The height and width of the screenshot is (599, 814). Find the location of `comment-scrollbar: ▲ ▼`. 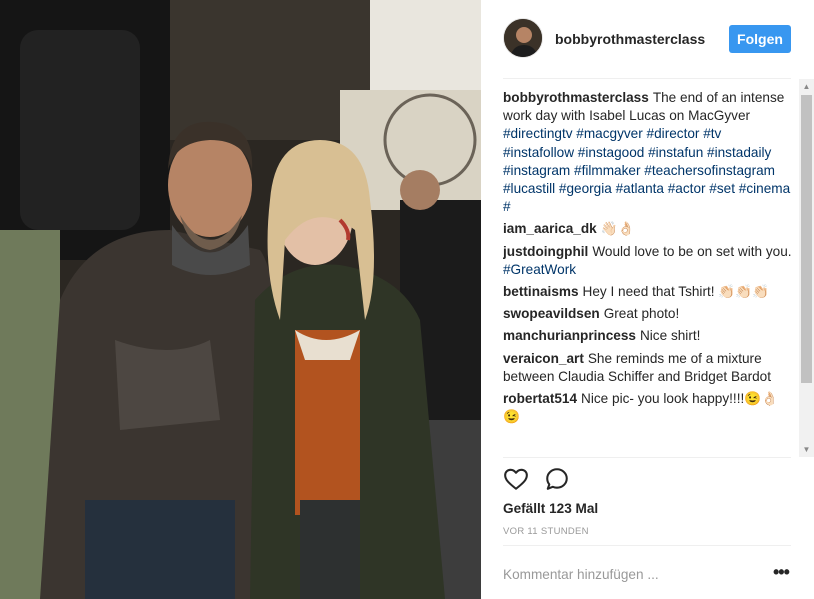

comment-scrollbar: ▲ ▼ is located at coordinates (806, 268).